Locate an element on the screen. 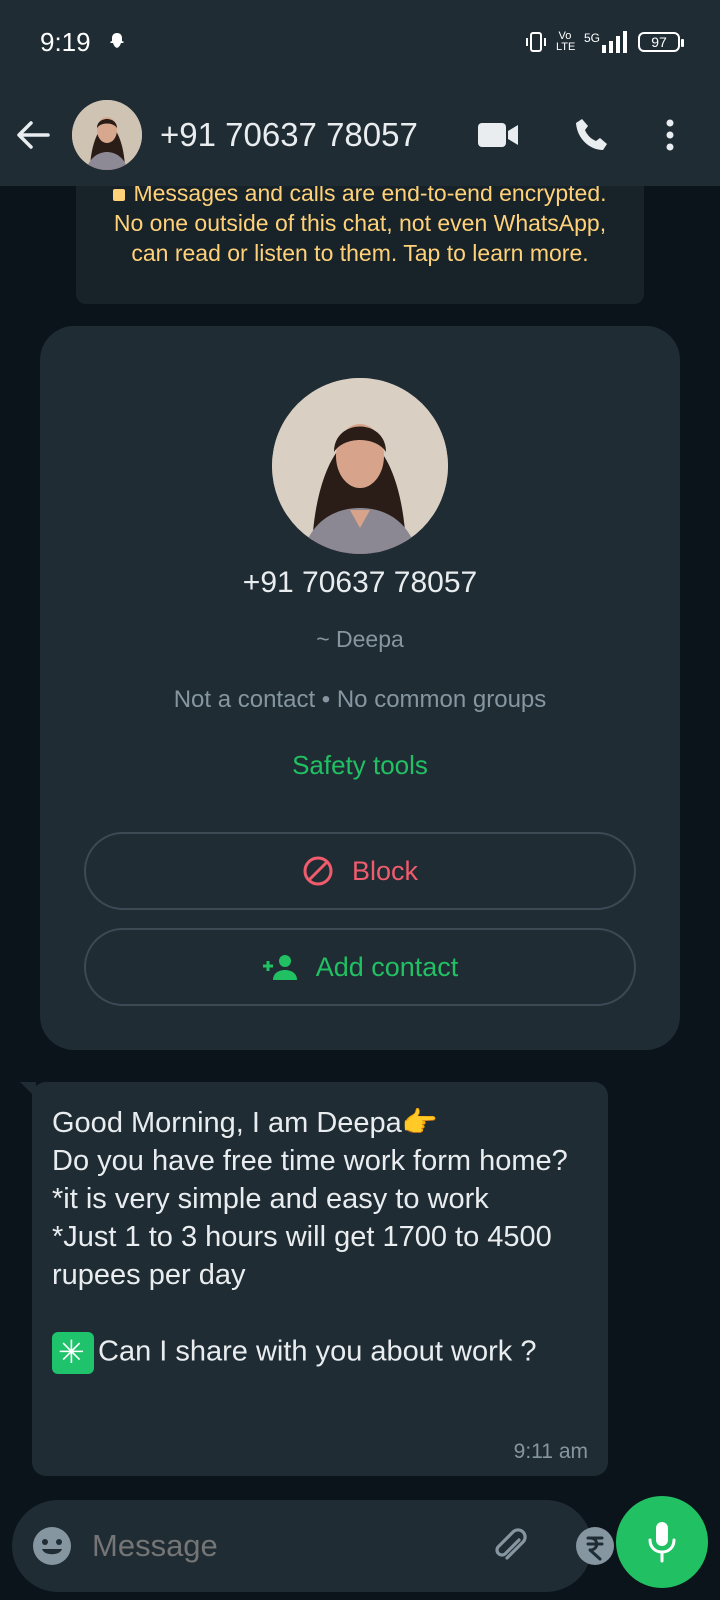 The width and height of the screenshot is (720, 1600). battery-icon: 97 is located at coordinates (661, 42).